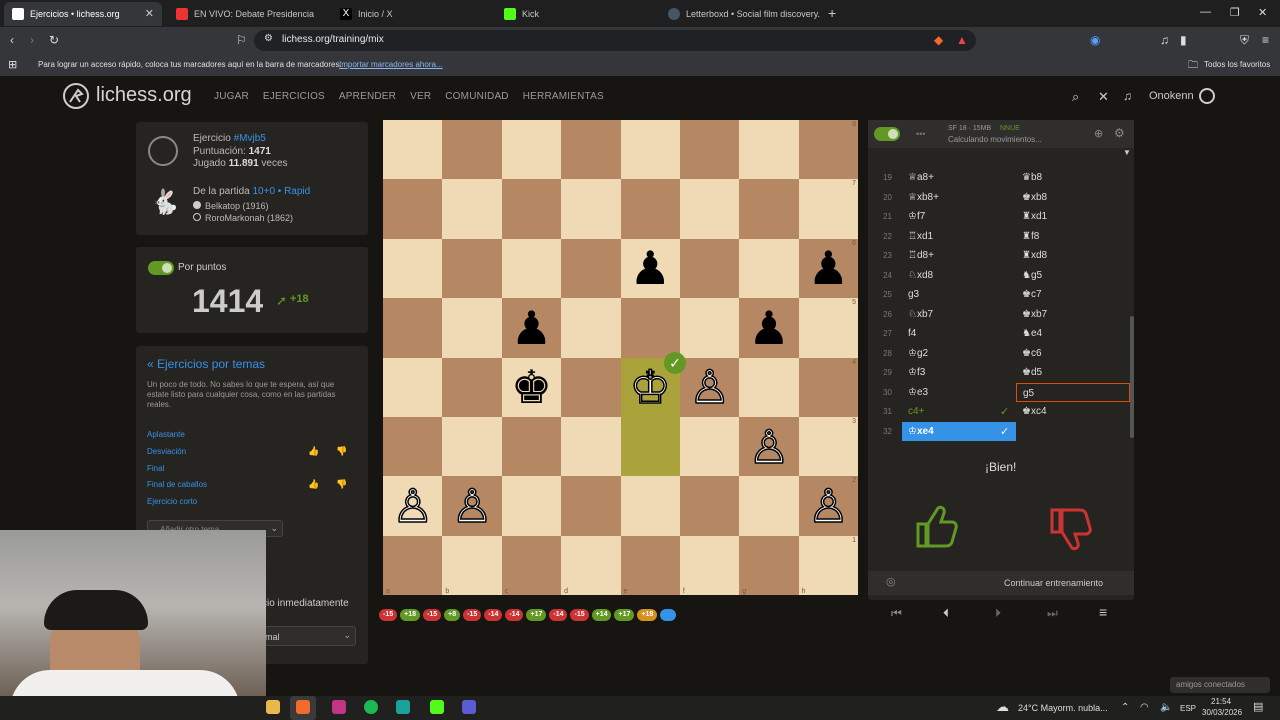  What do you see at coordinates (959, 431) in the screenshot?
I see `white-move: ♔xe4` at bounding box center [959, 431].